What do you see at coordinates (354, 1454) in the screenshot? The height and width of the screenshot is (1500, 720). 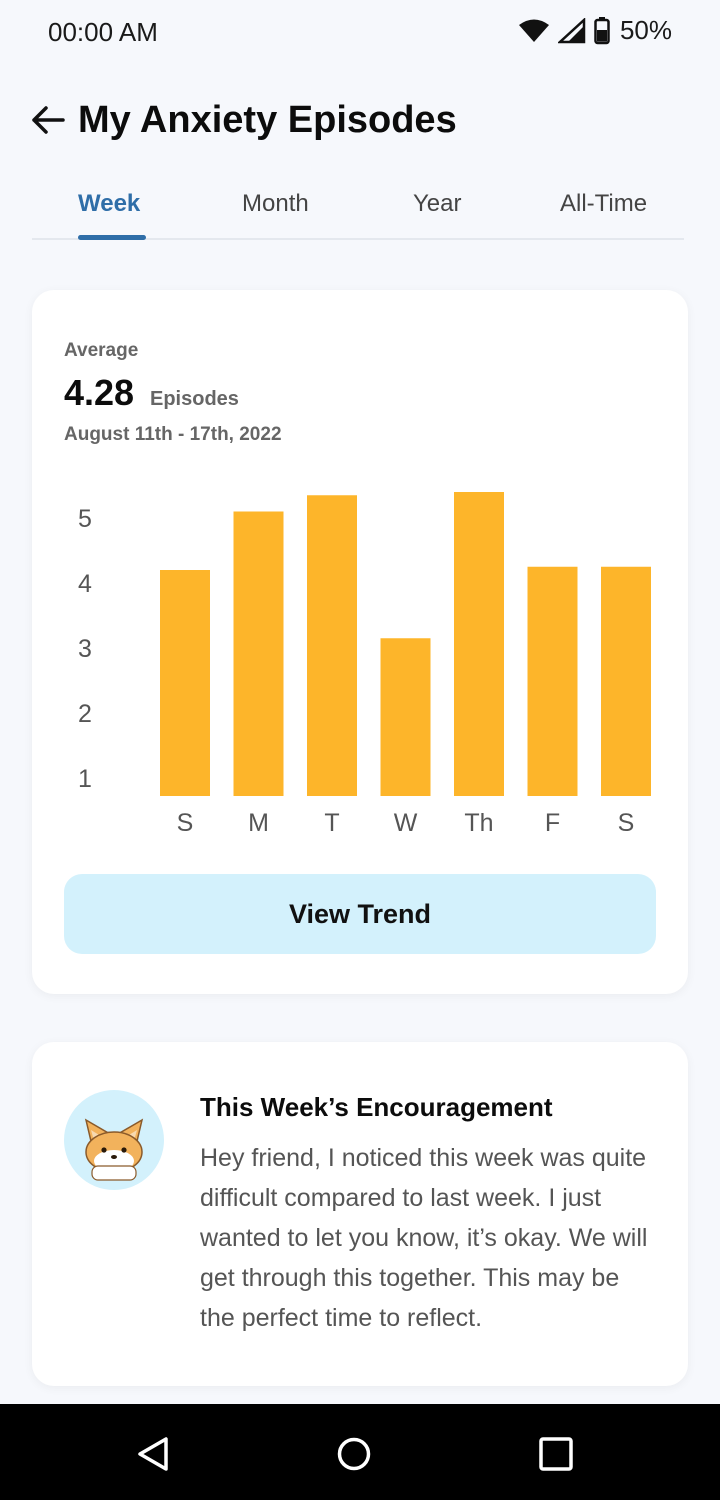 I see `home-circle-icon` at bounding box center [354, 1454].